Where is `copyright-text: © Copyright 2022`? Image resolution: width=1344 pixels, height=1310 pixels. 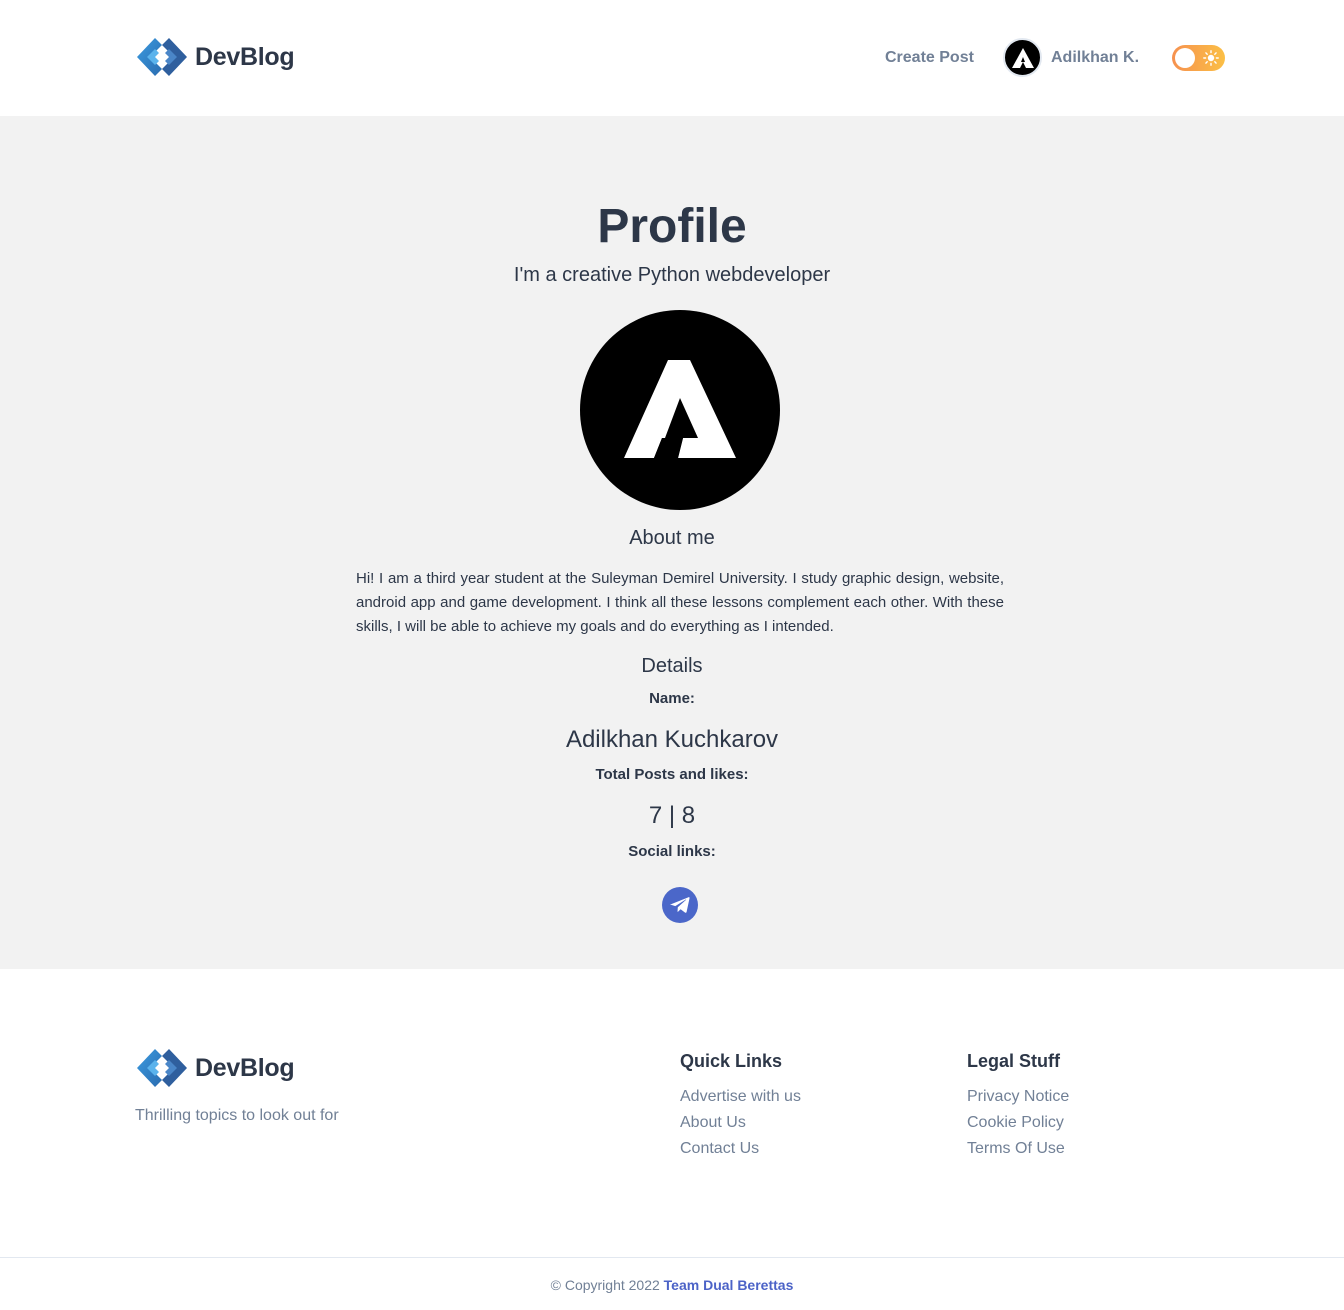
copyright-text: © Copyright 2022 is located at coordinates (605, 1285).